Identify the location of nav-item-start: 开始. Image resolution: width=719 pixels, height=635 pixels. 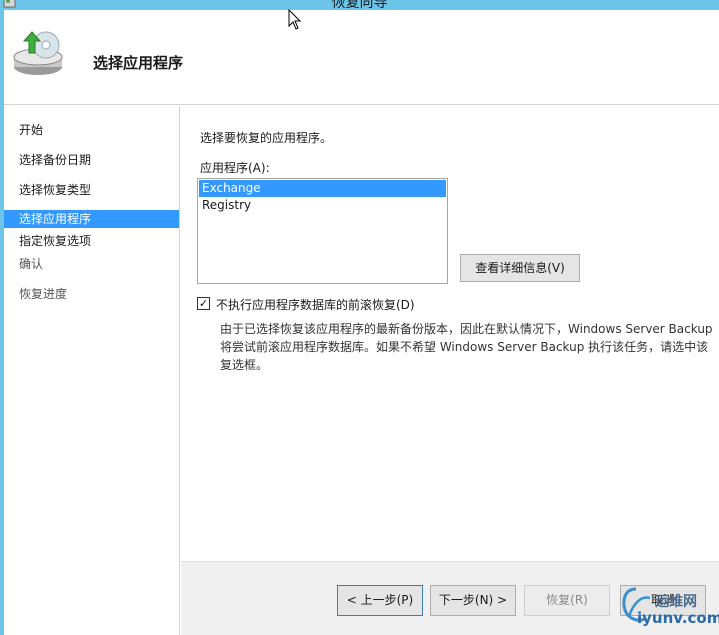
(91, 130).